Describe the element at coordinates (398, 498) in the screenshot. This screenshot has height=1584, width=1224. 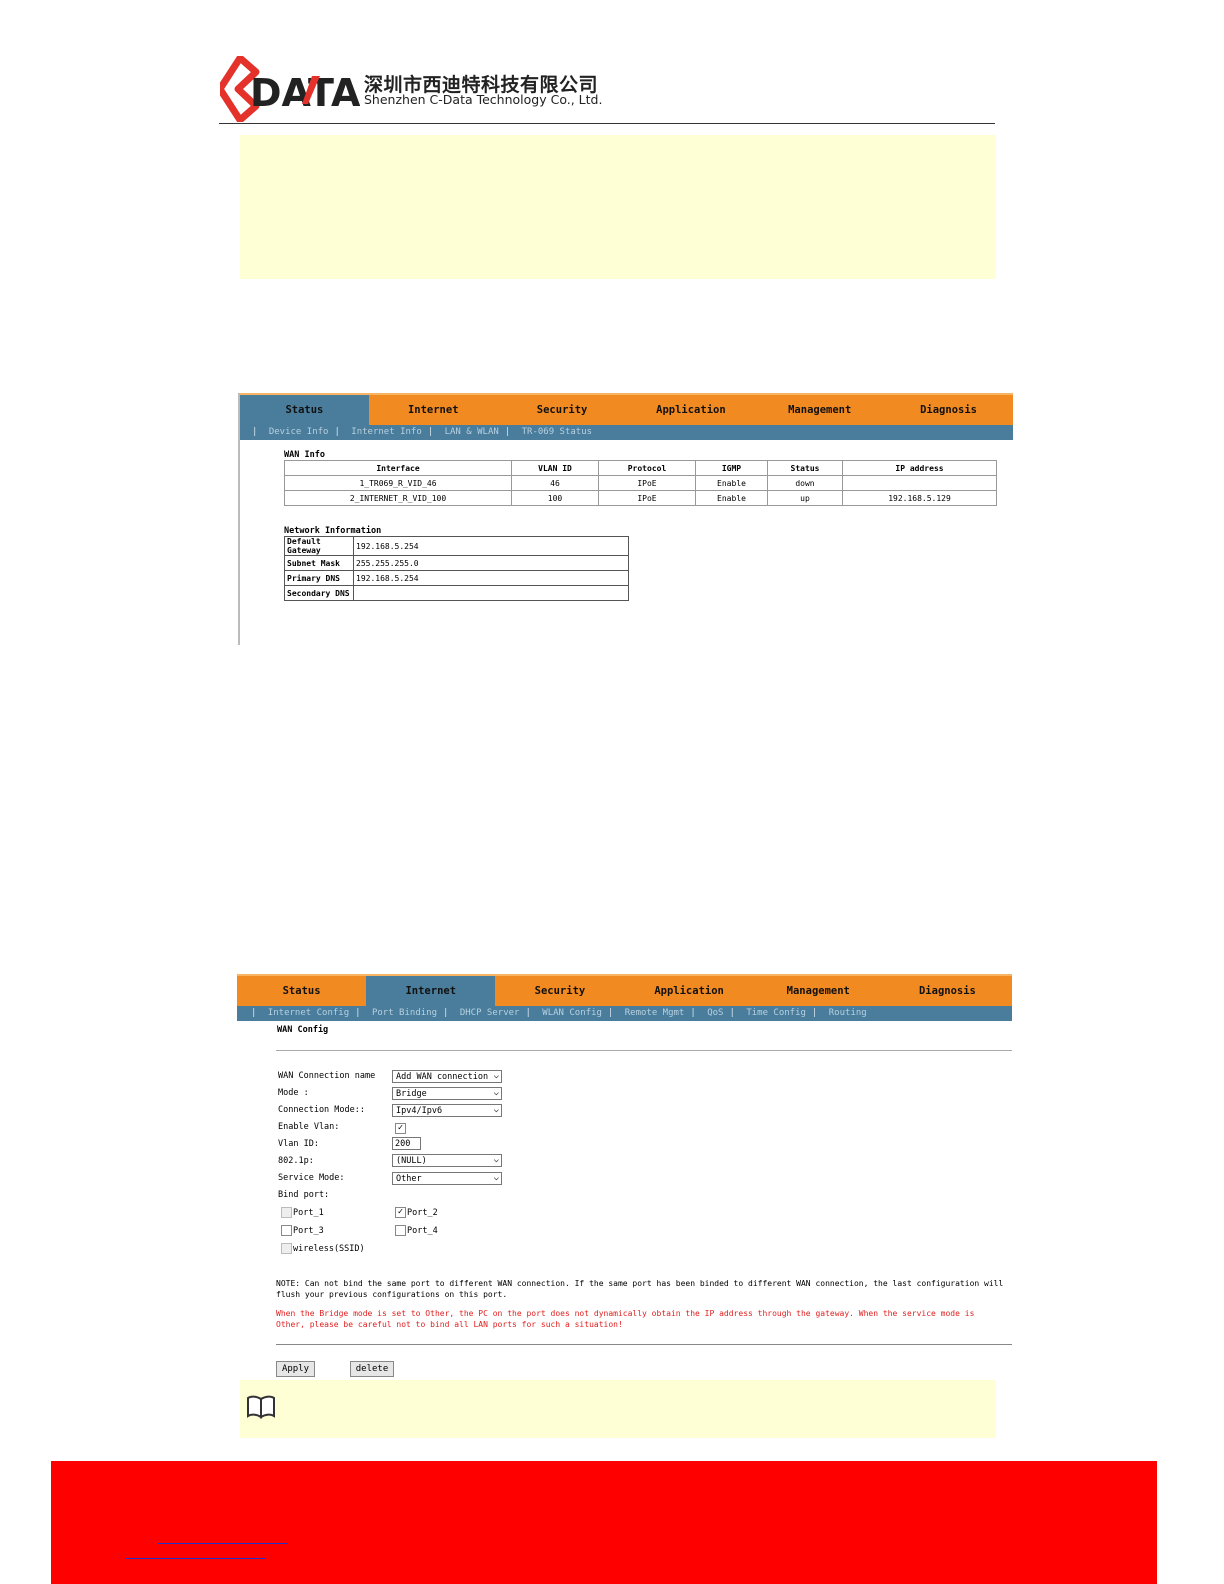
I see `cell-interface: 2_INTERNET_R_VID_100` at that location.